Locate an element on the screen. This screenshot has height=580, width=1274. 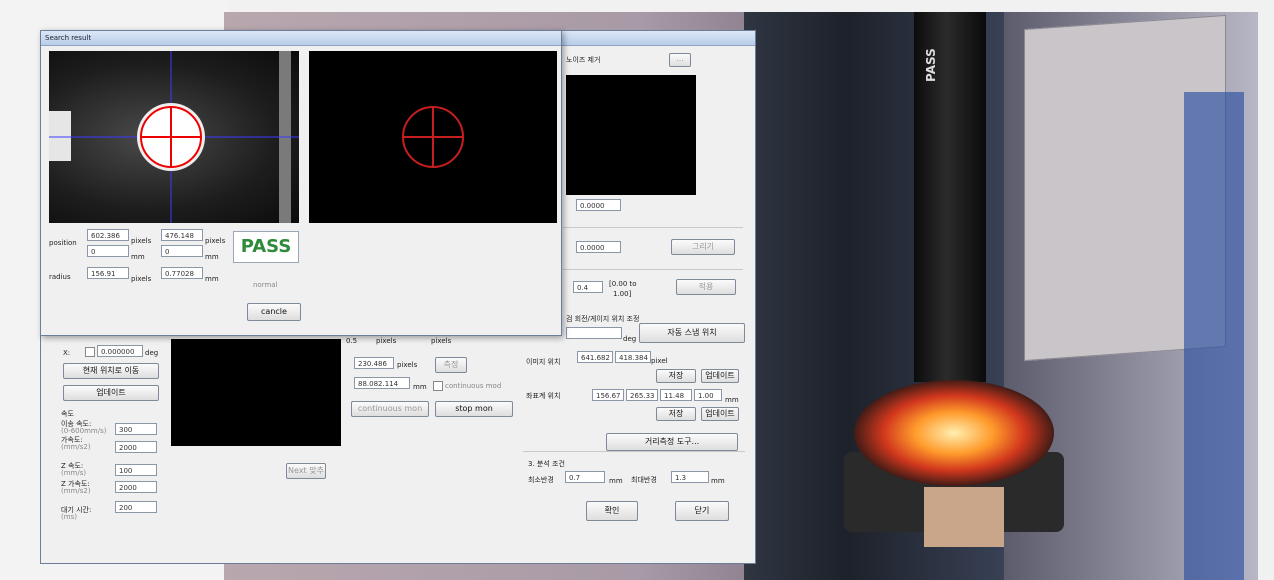
coord-c-unit: mm is located at coordinates (420, 387).